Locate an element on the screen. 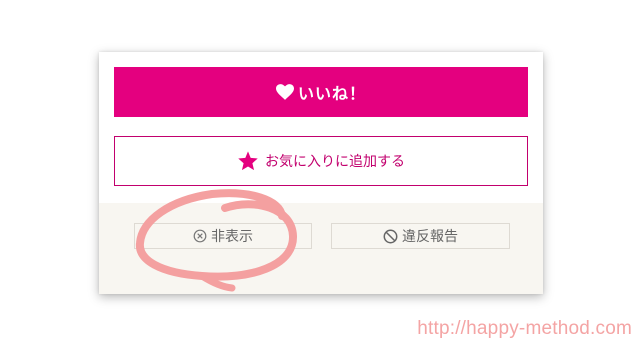 This screenshot has width=640, height=350. circle-x-icon is located at coordinates (200, 236).